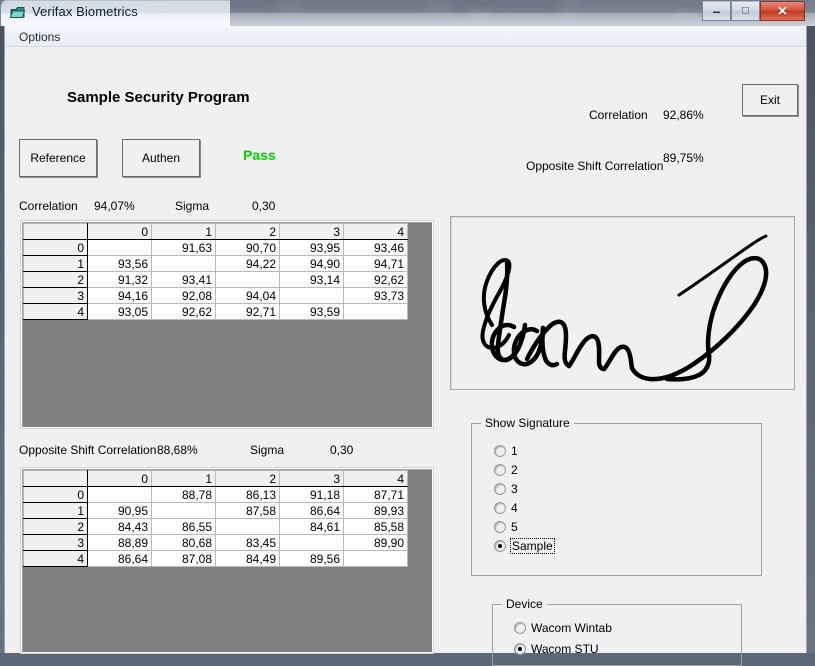  Describe the element at coordinates (247, 263) in the screenshot. I see `table-cell: 94,22` at that location.